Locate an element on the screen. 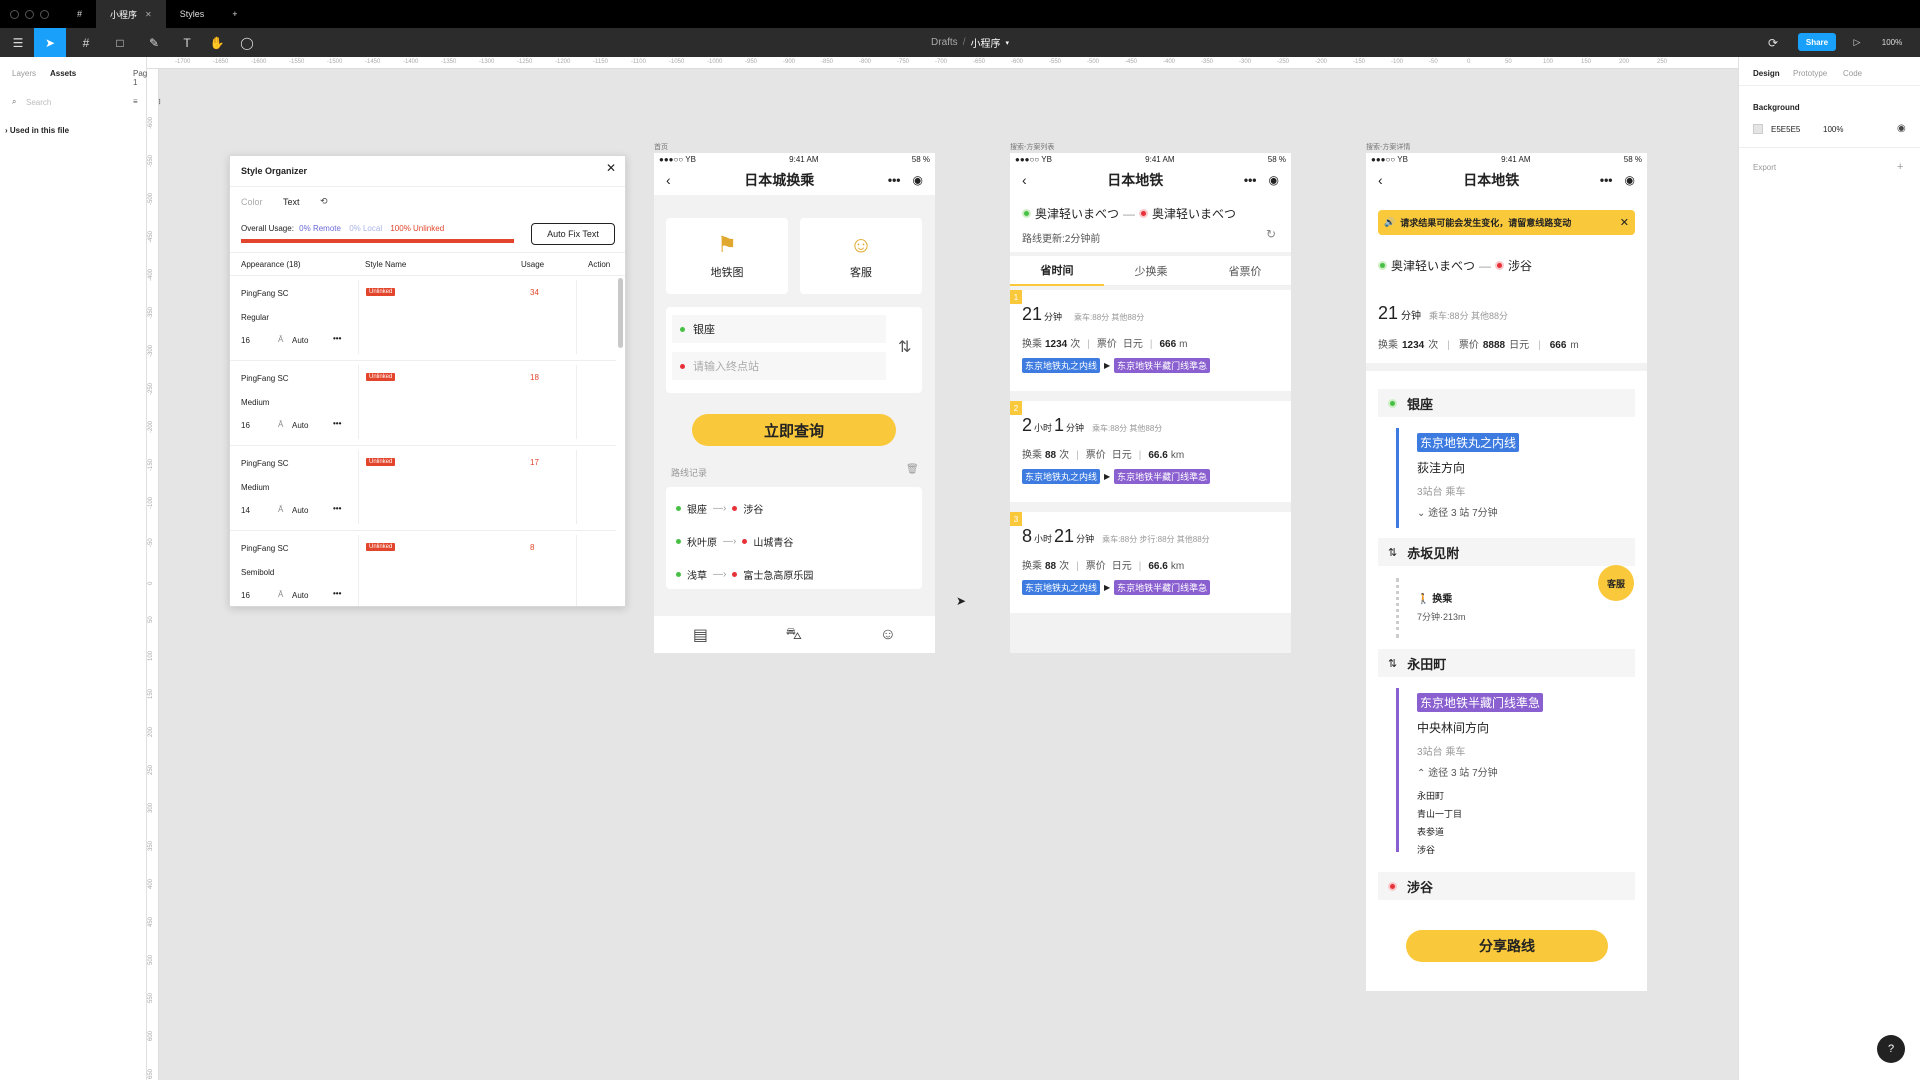  history-item: 秋叶原 —› 山城青谷 is located at coordinates (734, 541).